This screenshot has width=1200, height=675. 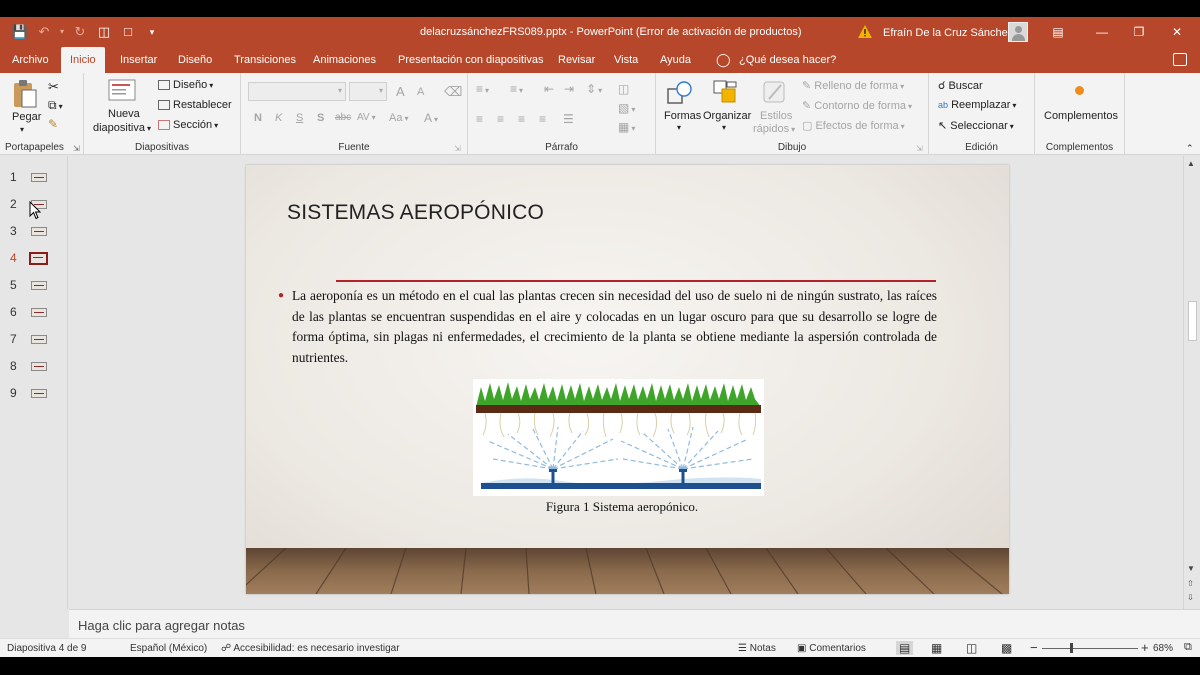 I want to click on zoom-in-icon: +, so click(x=1145, y=647).